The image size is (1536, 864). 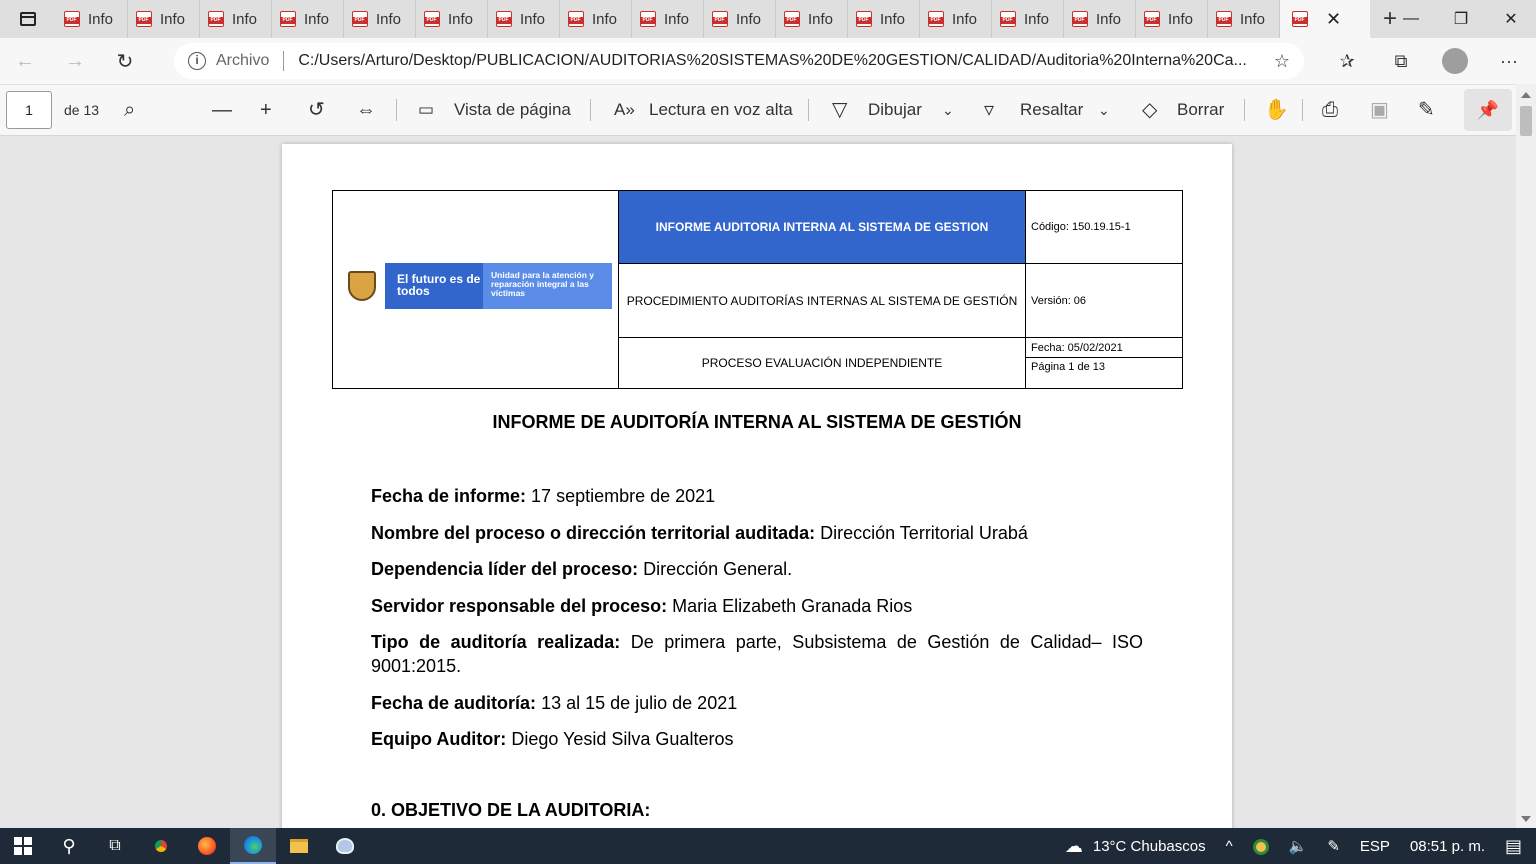 What do you see at coordinates (1333, 846) in the screenshot?
I see `pen-icon: ✎` at bounding box center [1333, 846].